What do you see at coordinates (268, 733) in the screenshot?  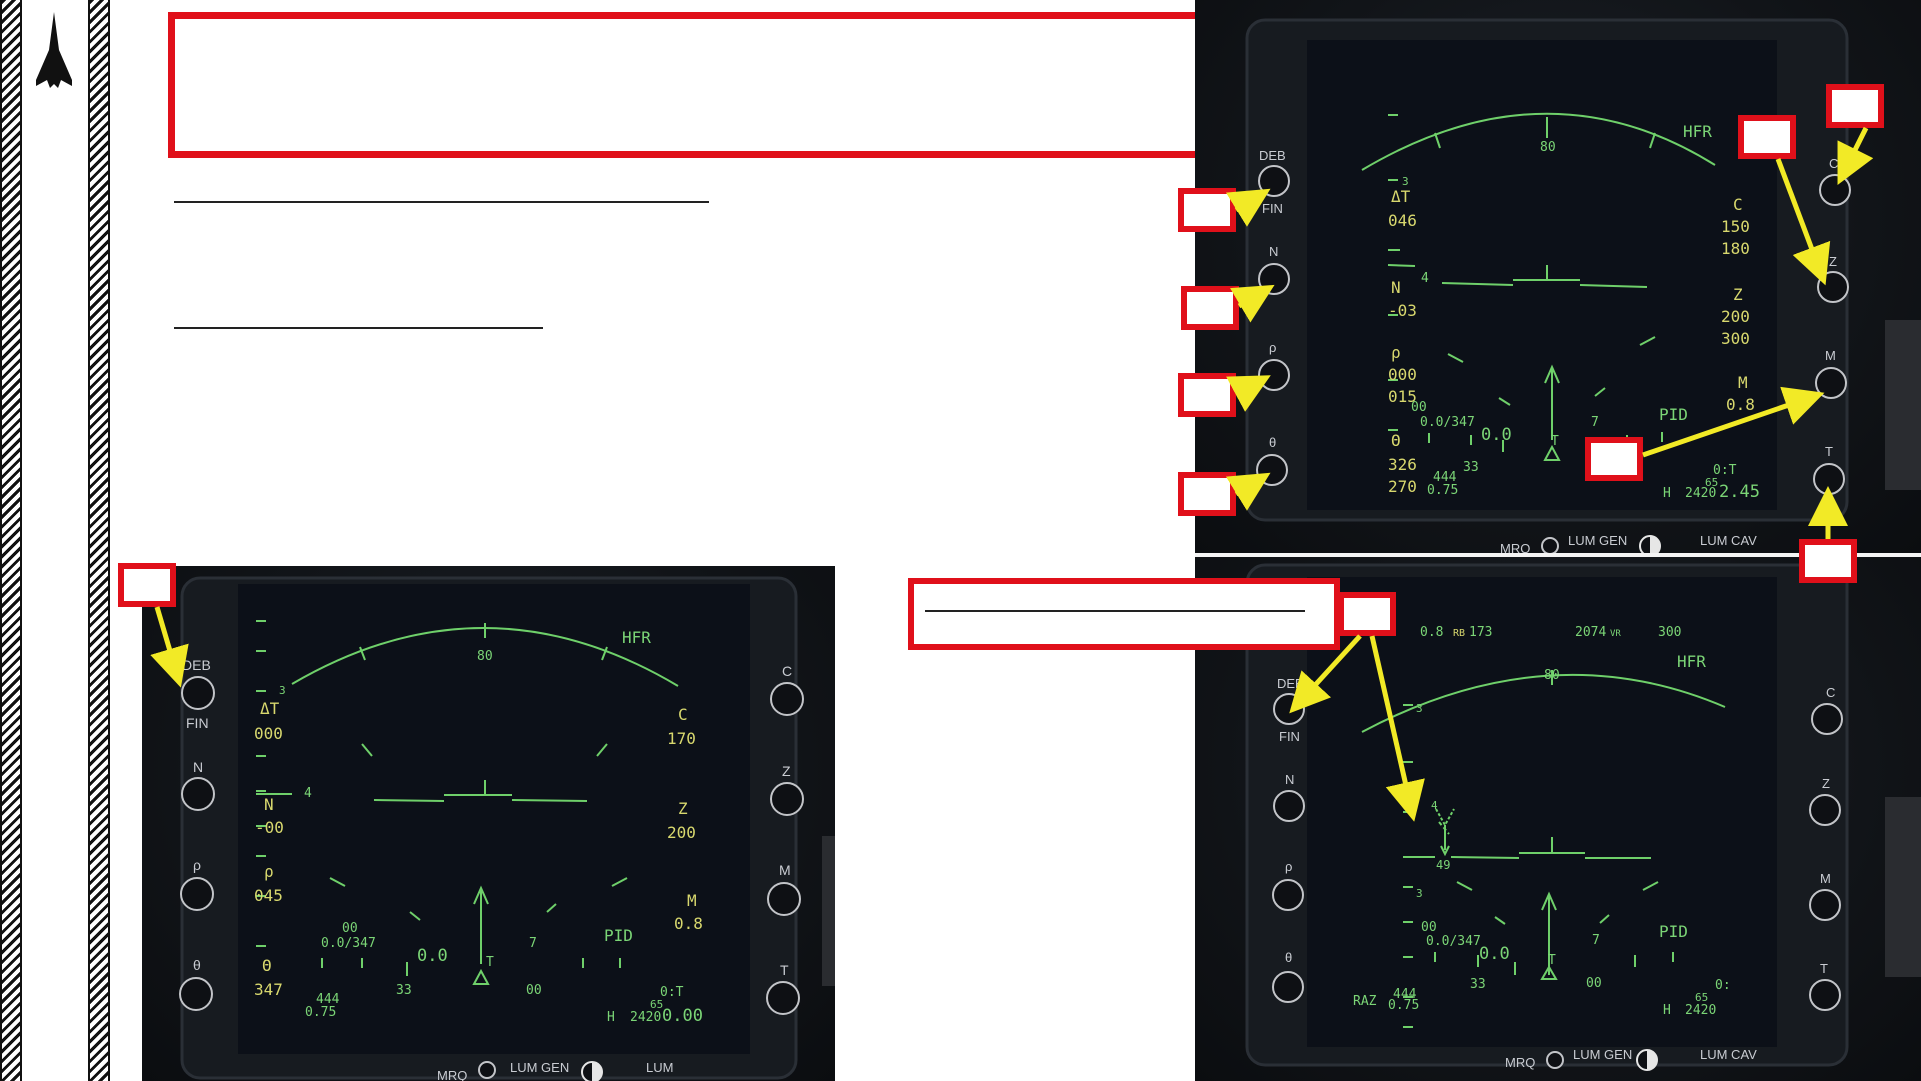 I see `hud-delta-t-value: 000` at bounding box center [268, 733].